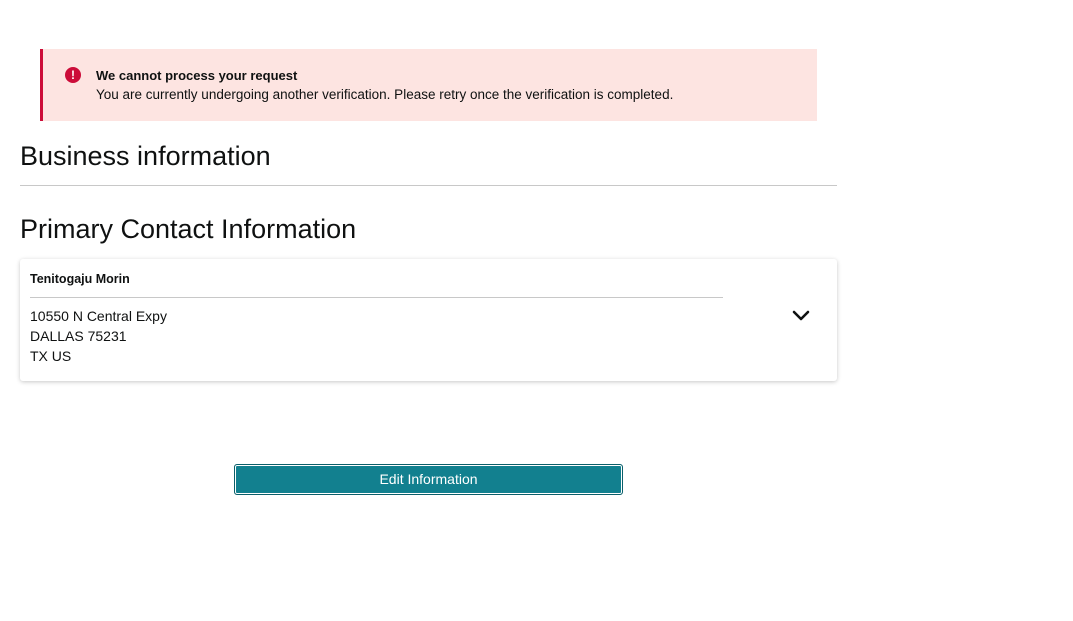  I want to click on section-divider, so click(428, 185).